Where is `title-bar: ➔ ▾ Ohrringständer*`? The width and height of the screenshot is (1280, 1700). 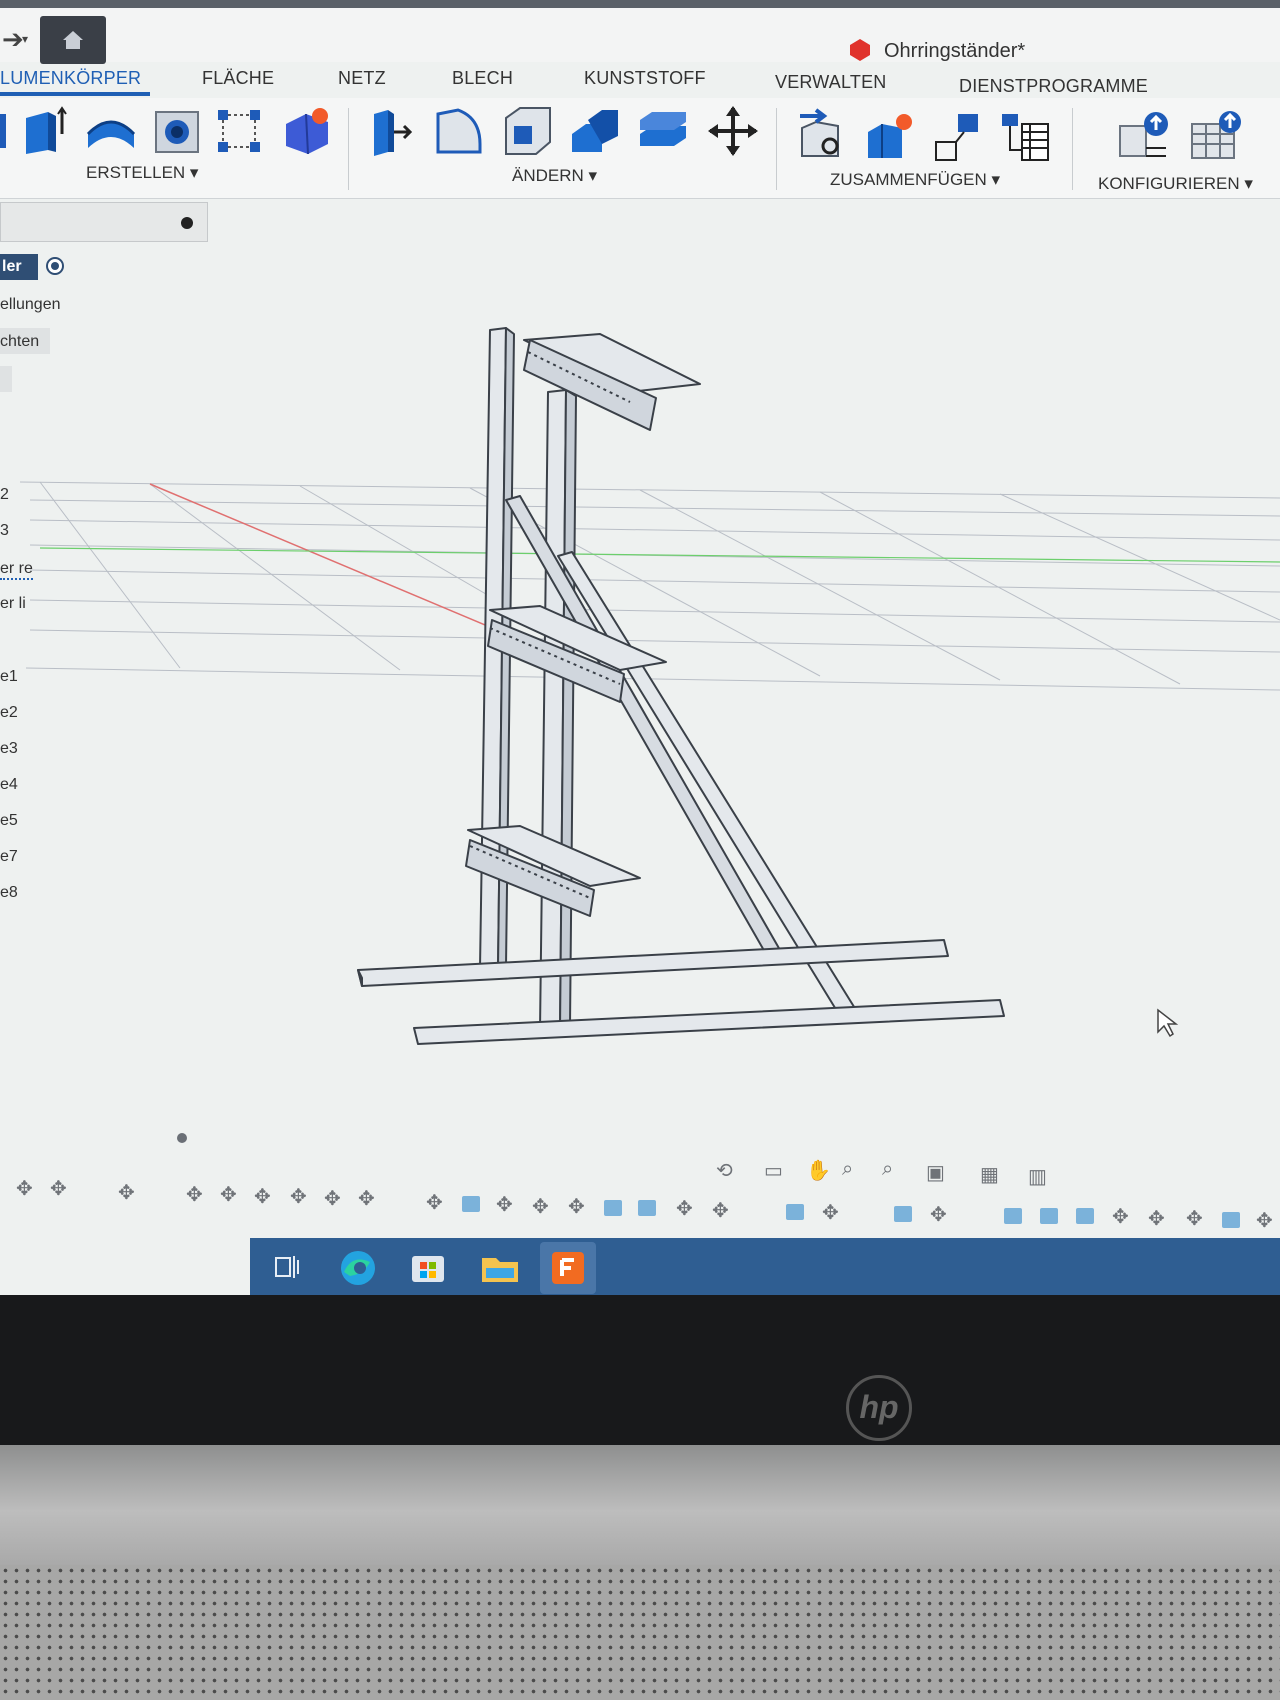
title-bar: ➔ ▾ Ohrringständer* is located at coordinates (640, 32).